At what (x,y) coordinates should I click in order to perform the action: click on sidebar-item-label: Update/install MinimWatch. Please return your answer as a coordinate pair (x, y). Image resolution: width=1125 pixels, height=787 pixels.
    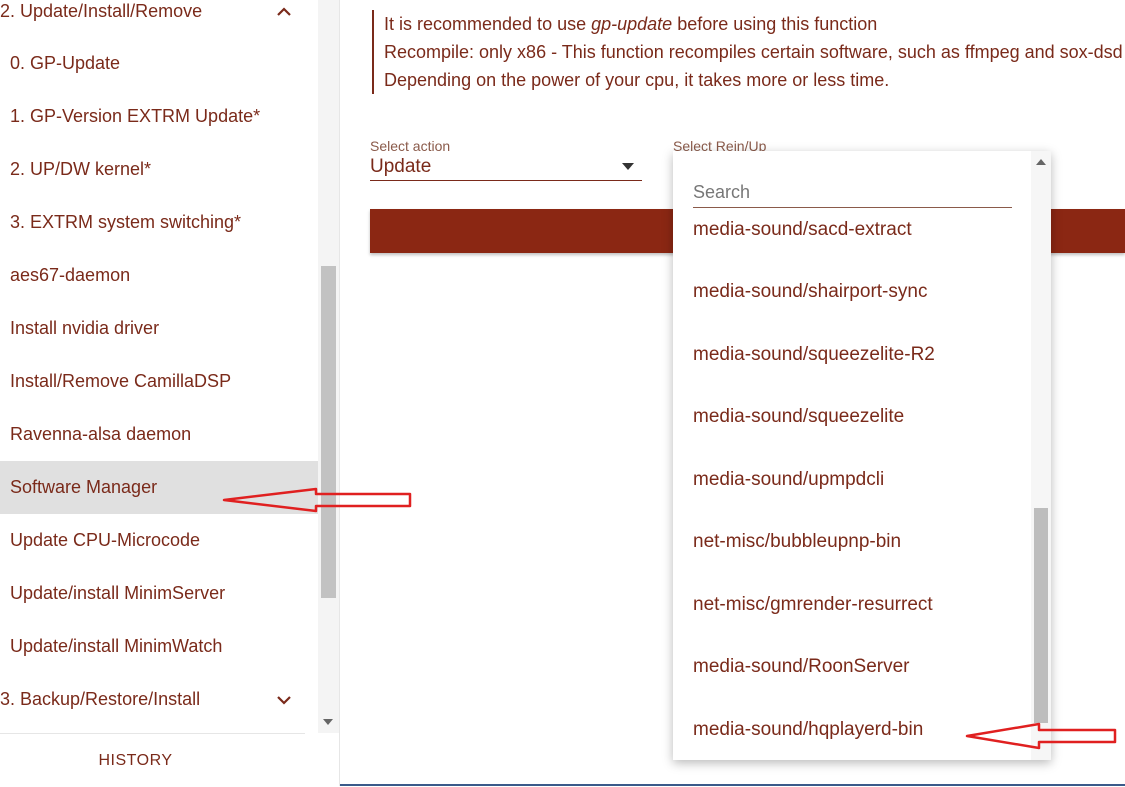
    Looking at the image, I should click on (116, 646).